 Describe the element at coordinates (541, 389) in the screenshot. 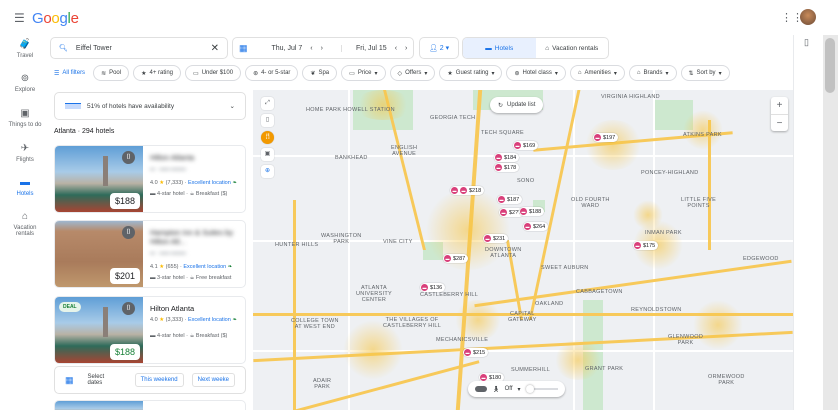

I see `walking-time-slider` at that location.